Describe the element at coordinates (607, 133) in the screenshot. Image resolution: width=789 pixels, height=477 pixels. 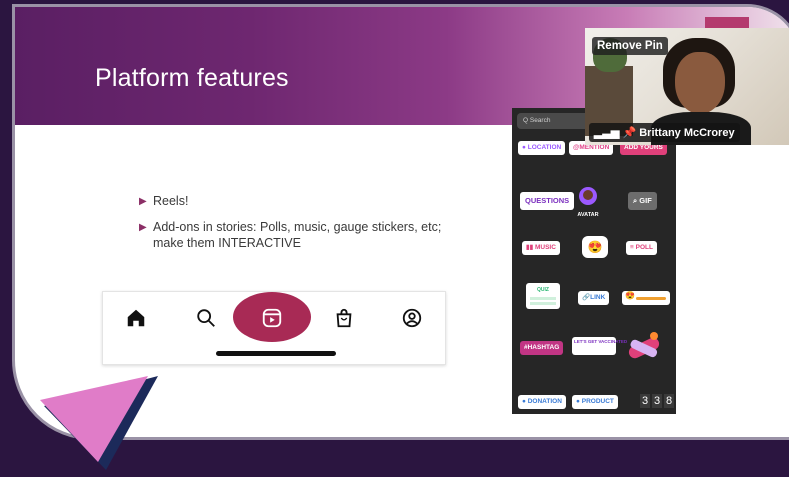
I see `signal-icon: ▂▃▅` at that location.